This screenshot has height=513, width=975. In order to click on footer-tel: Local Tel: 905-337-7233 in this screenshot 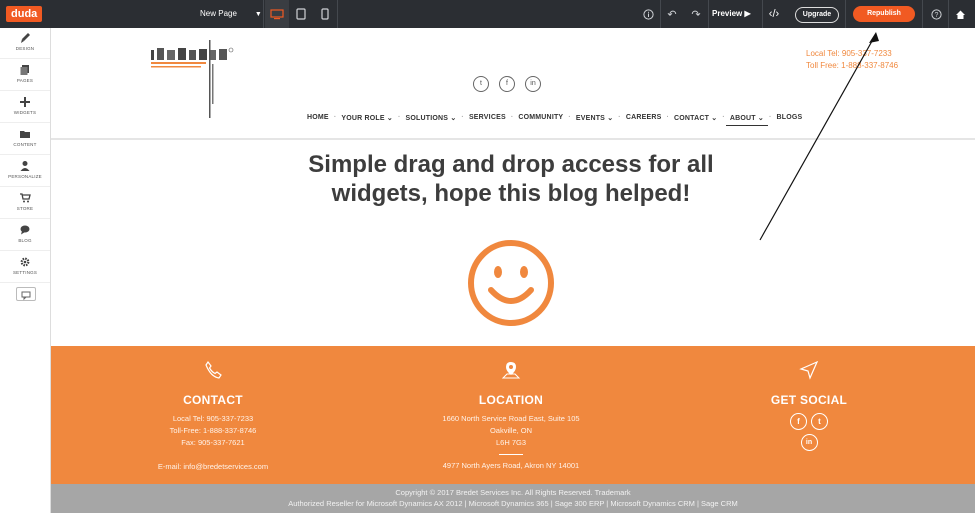, I will do `click(213, 418)`.